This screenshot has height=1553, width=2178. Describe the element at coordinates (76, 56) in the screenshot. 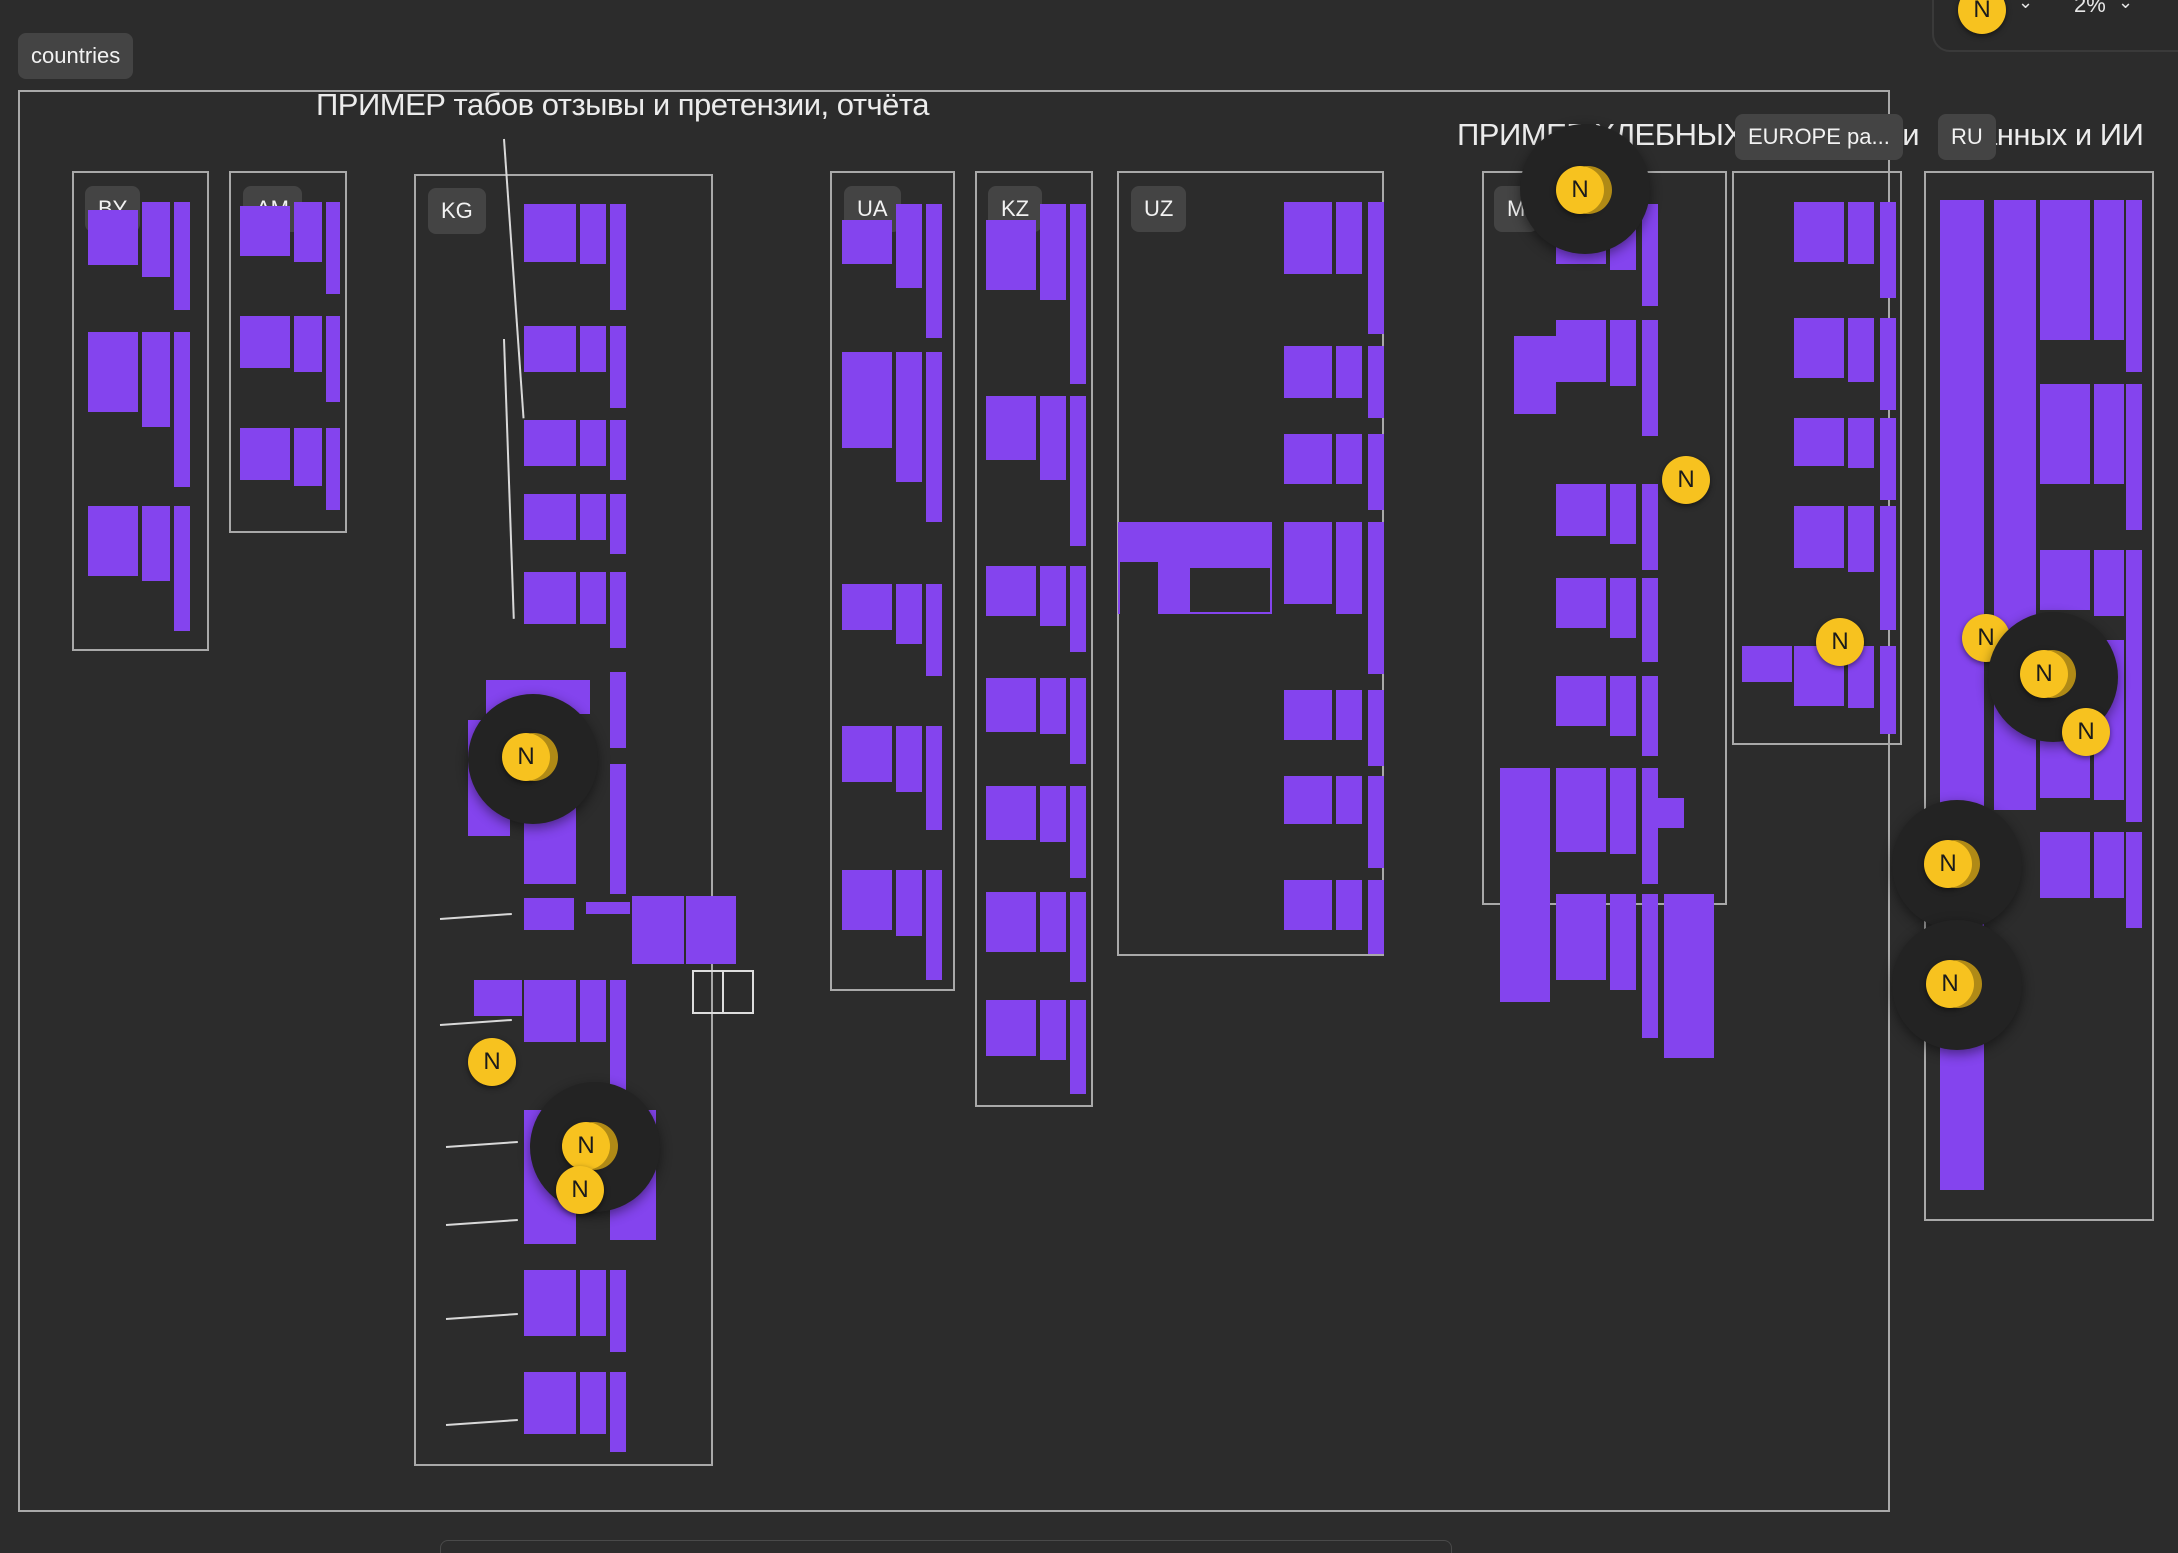

I see `root-section-tag: countries` at that location.